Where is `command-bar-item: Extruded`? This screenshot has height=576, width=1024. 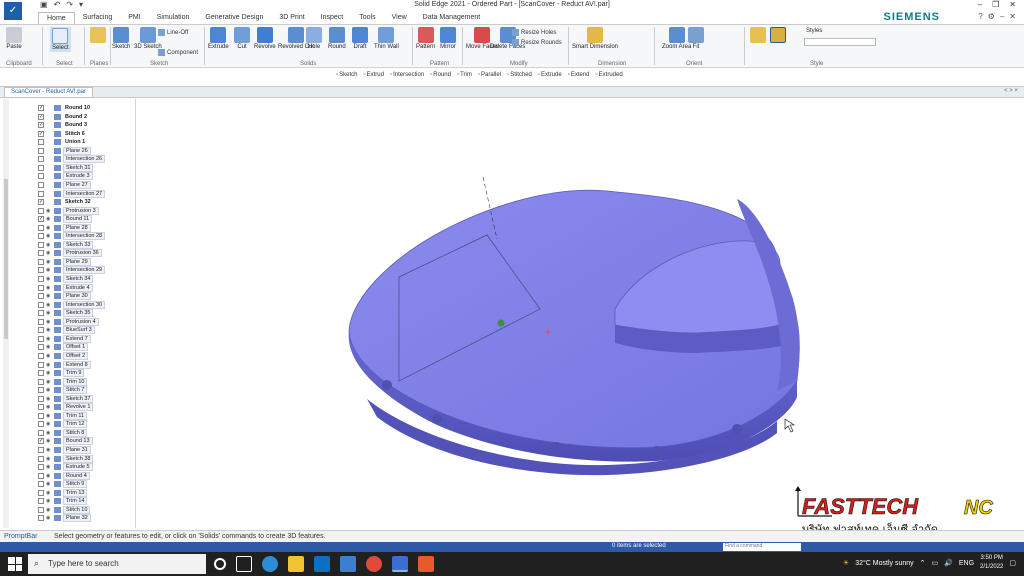
command-bar-item: Extruded is located at coordinates (609, 75).